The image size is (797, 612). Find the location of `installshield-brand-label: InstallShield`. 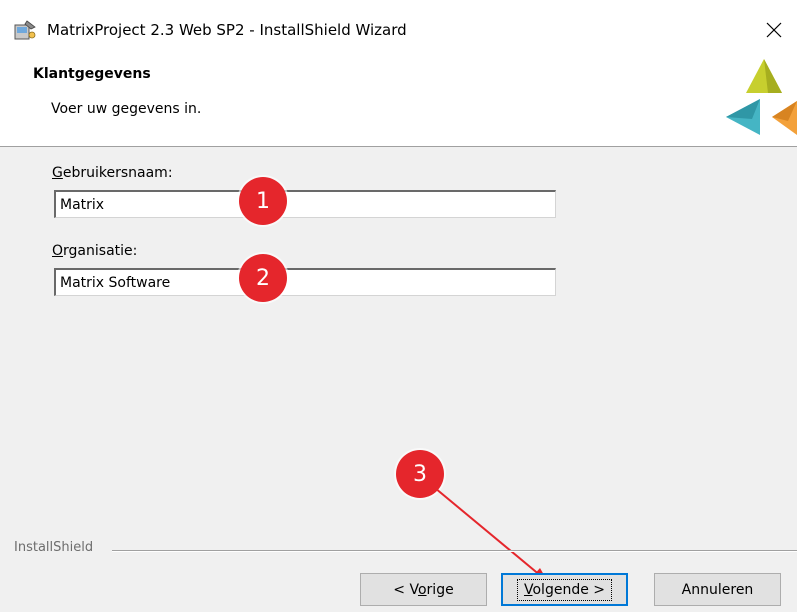

installshield-brand-label: InstallShield is located at coordinates (54, 547).